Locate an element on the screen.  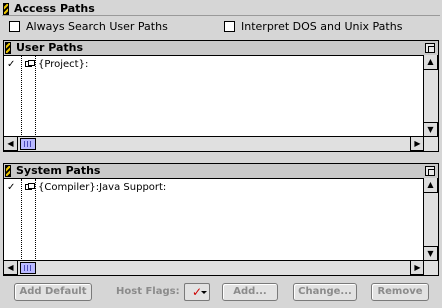
user-paths-titlebar: User Paths is located at coordinates (221, 48).